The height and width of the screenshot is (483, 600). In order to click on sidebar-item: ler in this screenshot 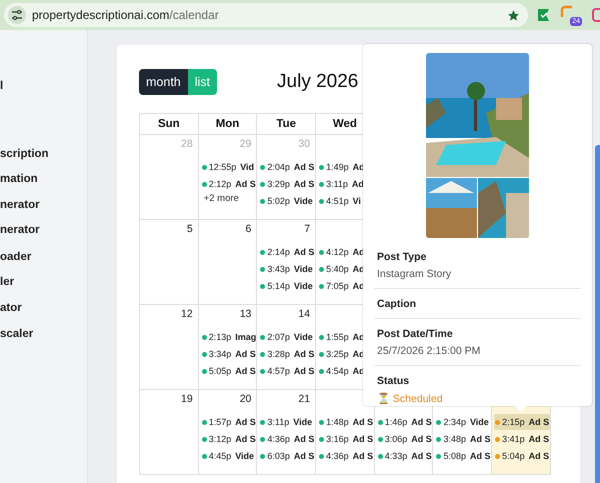, I will do `click(7, 282)`.